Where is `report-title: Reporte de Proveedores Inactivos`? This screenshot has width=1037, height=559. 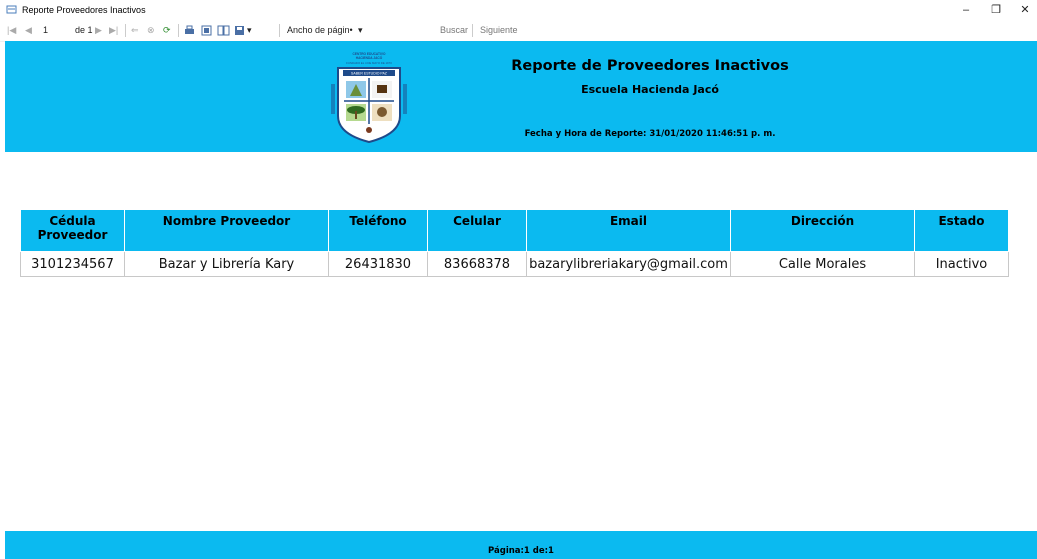 report-title: Reporte de Proveedores Inactivos is located at coordinates (650, 66).